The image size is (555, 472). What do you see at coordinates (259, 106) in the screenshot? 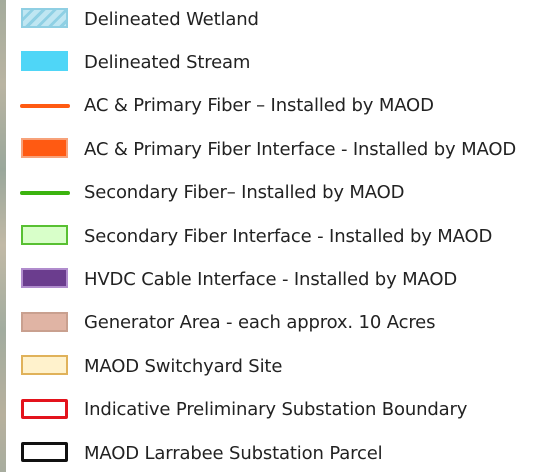
I see `legend-label: AC & Primary Fiber – Installed by MAOD` at bounding box center [259, 106].